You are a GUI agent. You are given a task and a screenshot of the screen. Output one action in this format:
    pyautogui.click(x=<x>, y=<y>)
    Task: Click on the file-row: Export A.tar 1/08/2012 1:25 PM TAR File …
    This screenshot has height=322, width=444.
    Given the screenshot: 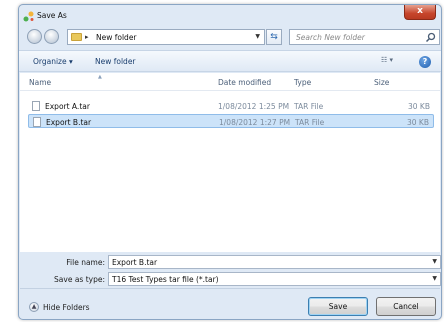 What is the action you would take?
    pyautogui.click(x=231, y=106)
    